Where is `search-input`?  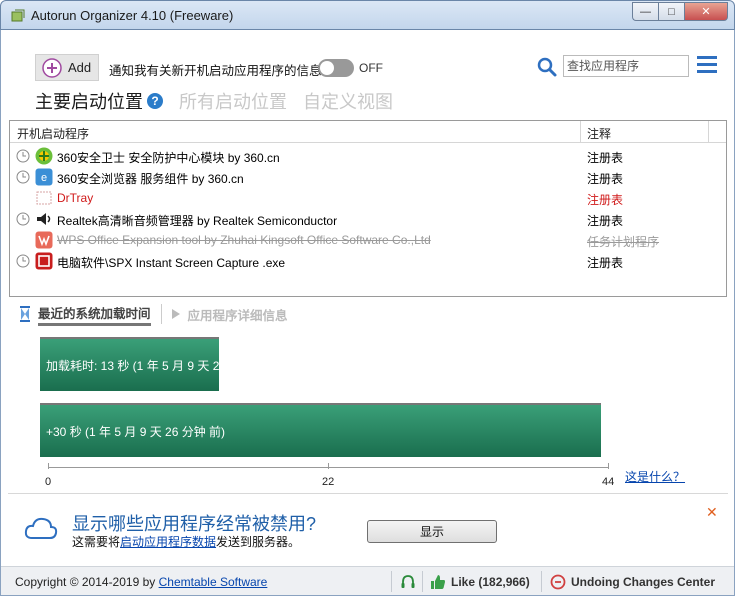
search-input is located at coordinates (626, 66).